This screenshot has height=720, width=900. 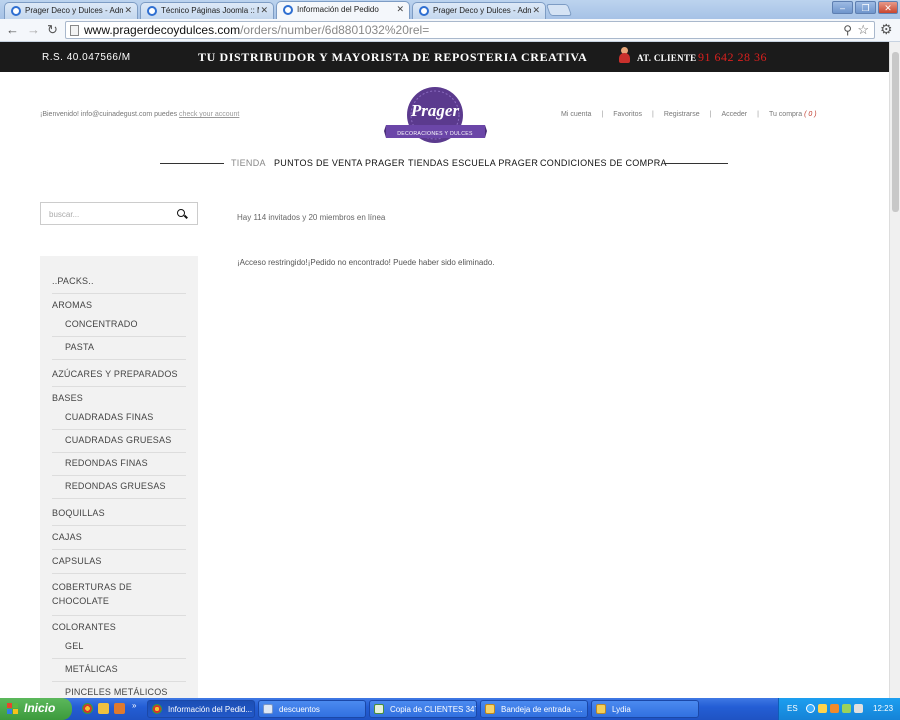 What do you see at coordinates (645, 709) in the screenshot?
I see `taskbar-item: Lydia` at bounding box center [645, 709].